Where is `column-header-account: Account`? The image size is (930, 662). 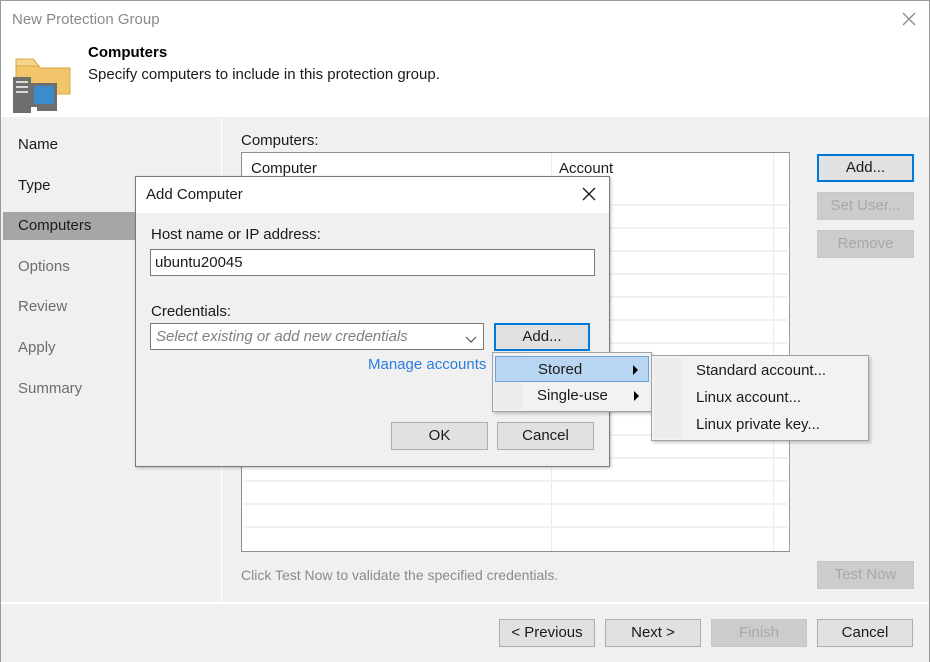
column-header-account: Account is located at coordinates (586, 168).